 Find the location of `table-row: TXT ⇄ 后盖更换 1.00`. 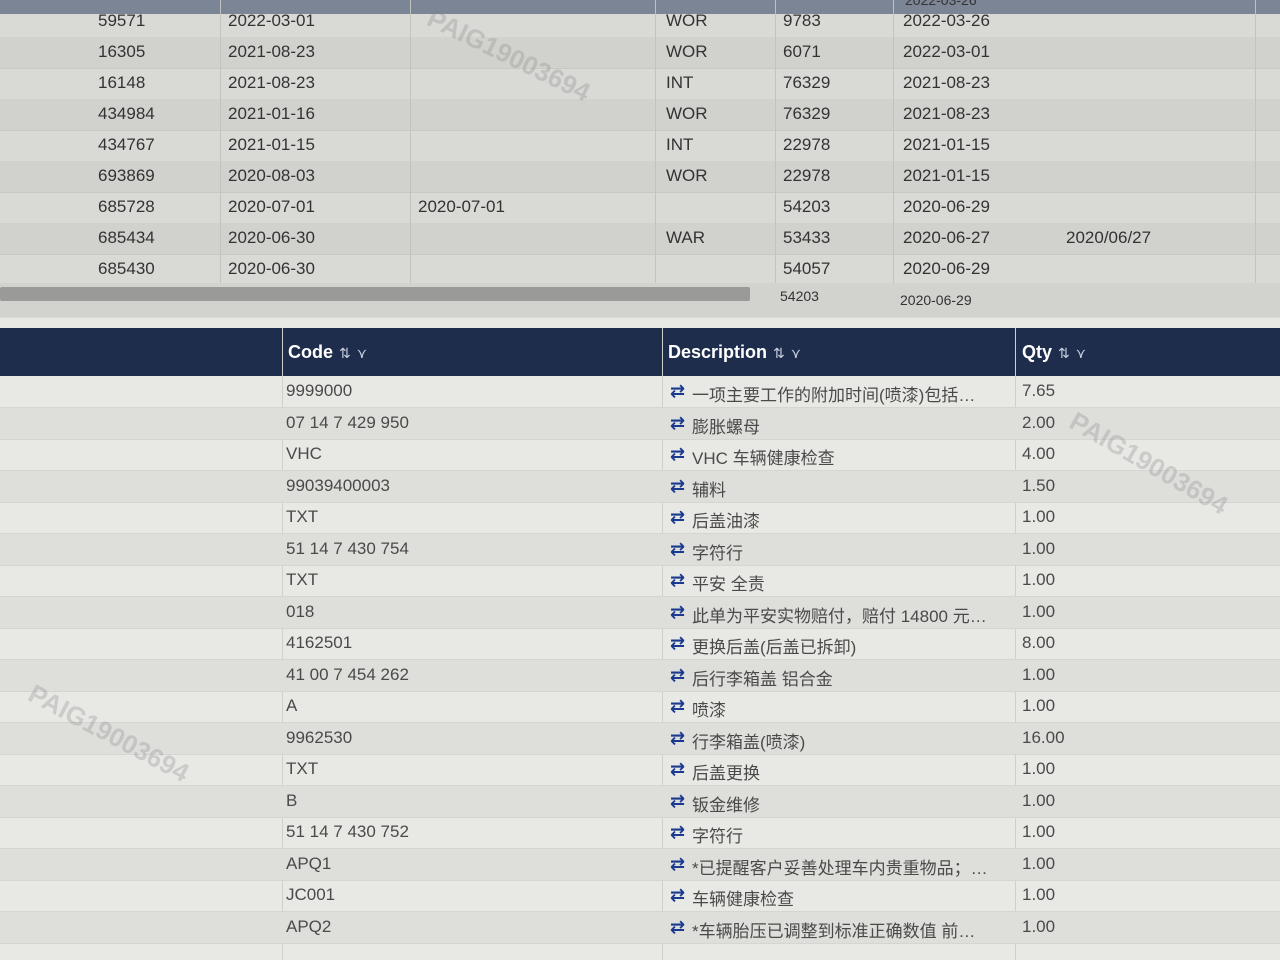

table-row: TXT ⇄ 后盖更换 1.00 is located at coordinates (640, 770).